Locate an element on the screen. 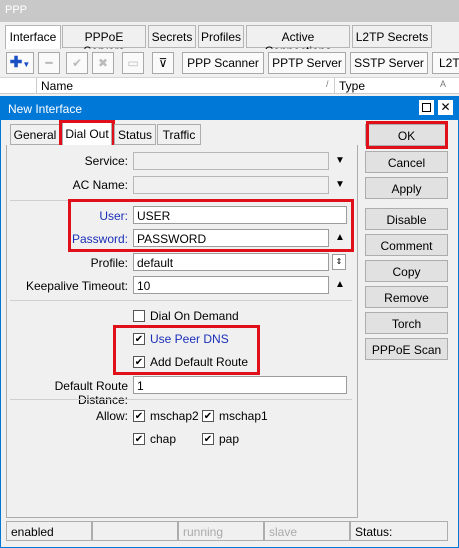  dtab-general: General is located at coordinates (35, 134).